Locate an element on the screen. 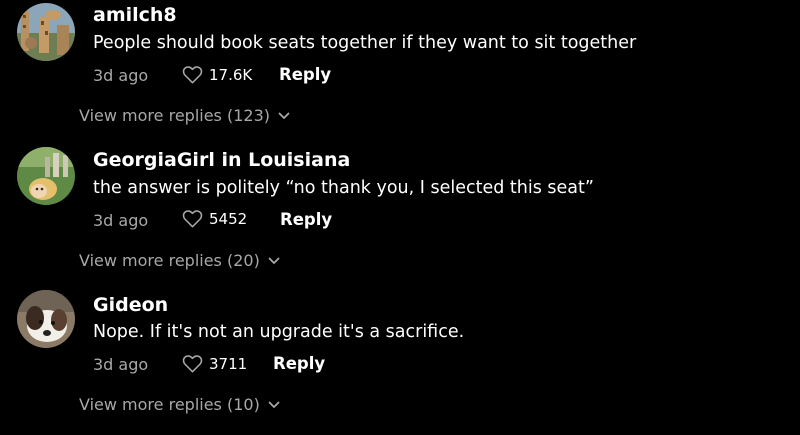 The image size is (800, 435). like-button: 5452 is located at coordinates (214, 218).